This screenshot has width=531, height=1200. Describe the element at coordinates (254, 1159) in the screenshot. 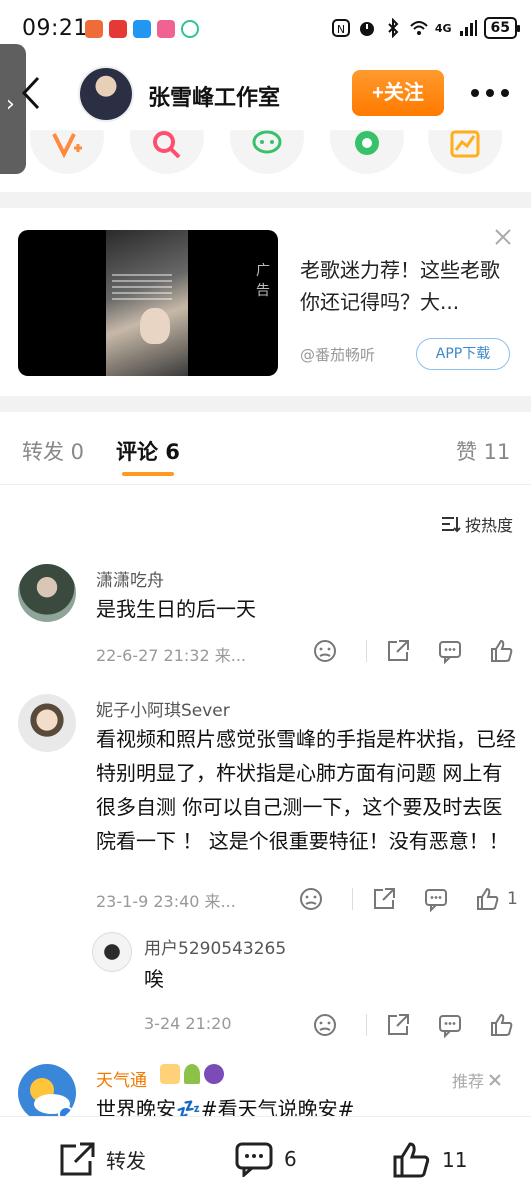

I see `comment-icon` at that location.